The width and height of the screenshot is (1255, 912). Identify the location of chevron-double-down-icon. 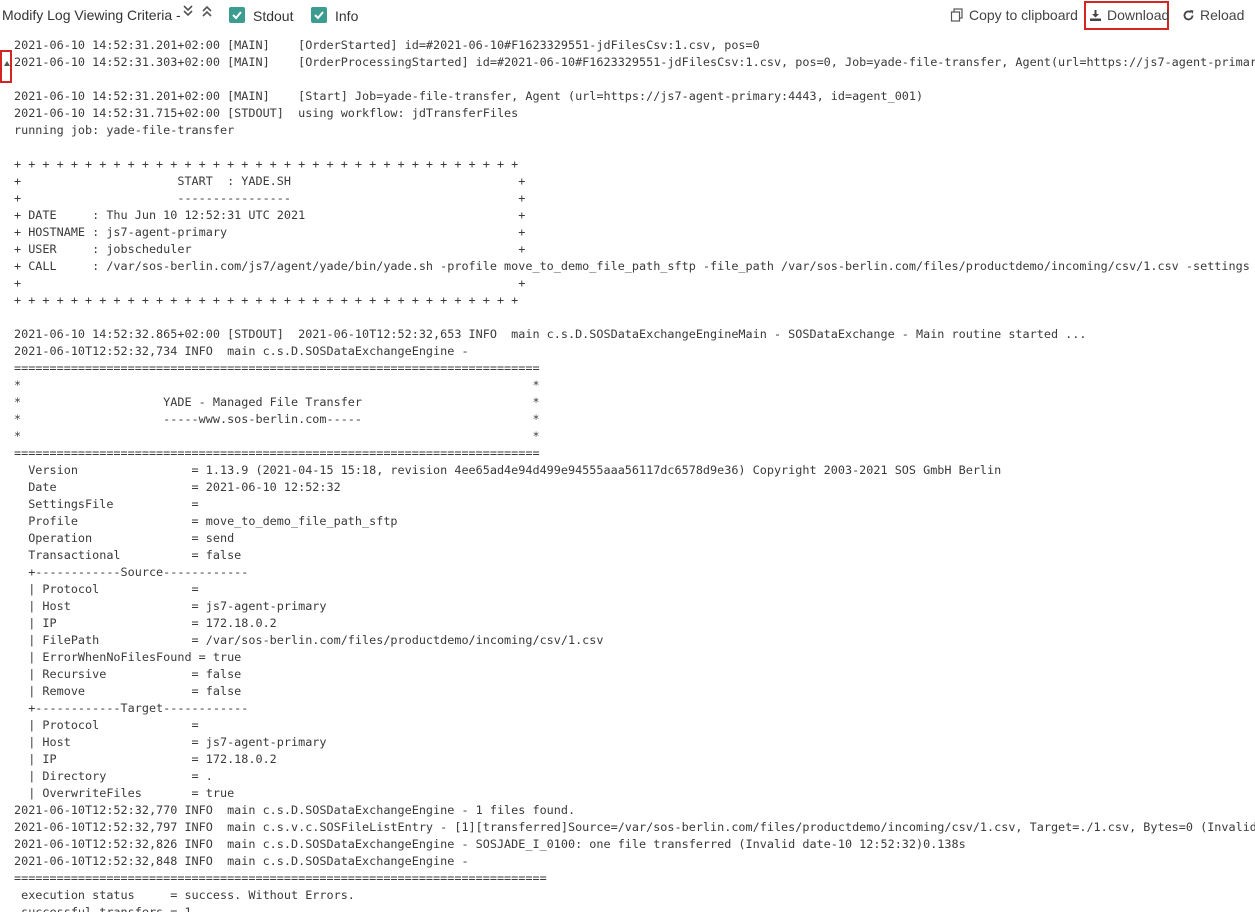
(188, 14).